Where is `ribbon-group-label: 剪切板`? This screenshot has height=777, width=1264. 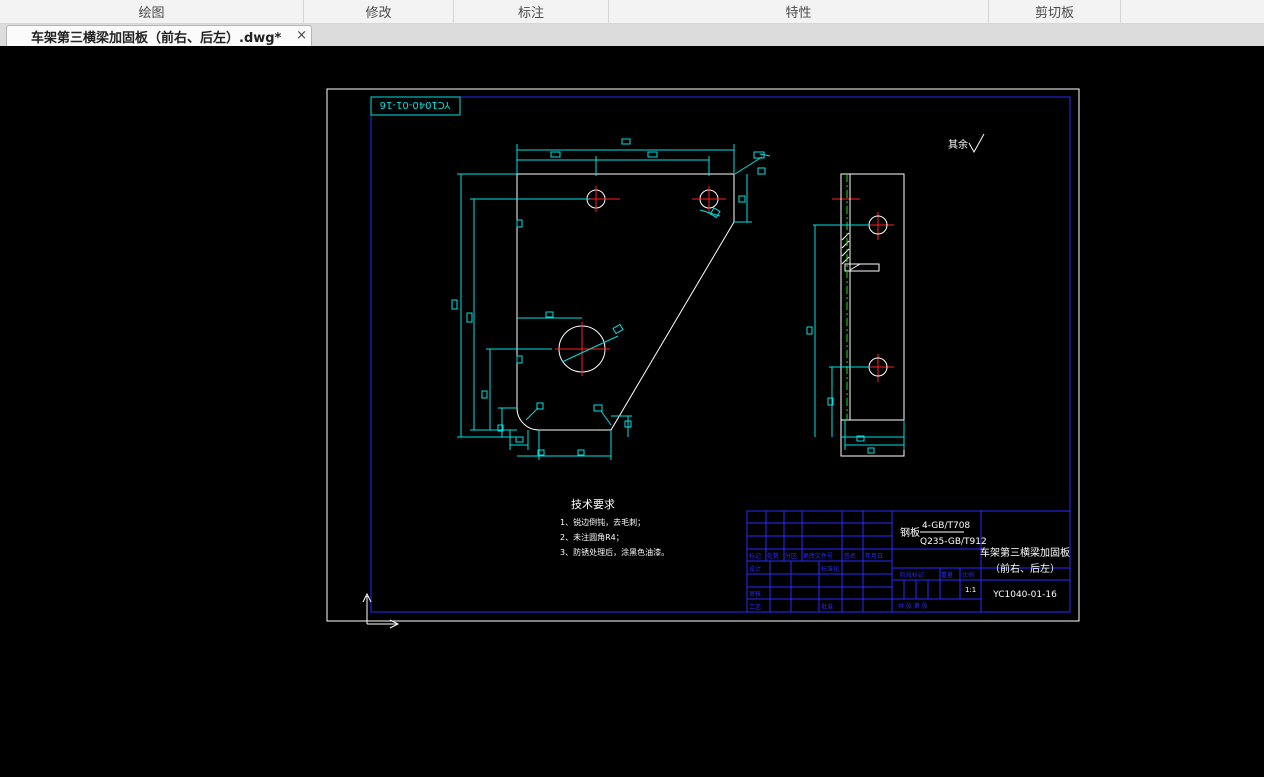
ribbon-group-label: 剪切板 is located at coordinates (1054, 13).